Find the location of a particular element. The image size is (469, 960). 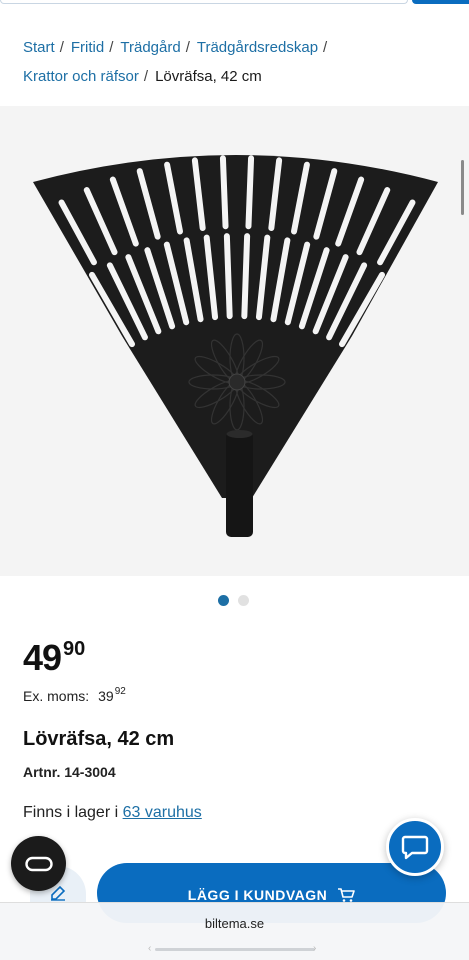

chat-button is located at coordinates (415, 847).